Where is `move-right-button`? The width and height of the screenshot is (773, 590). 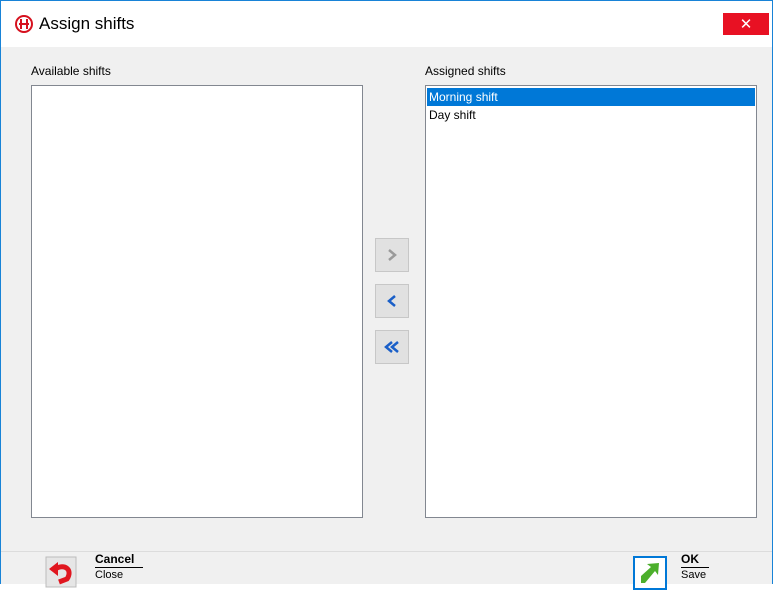 move-right-button is located at coordinates (392, 255).